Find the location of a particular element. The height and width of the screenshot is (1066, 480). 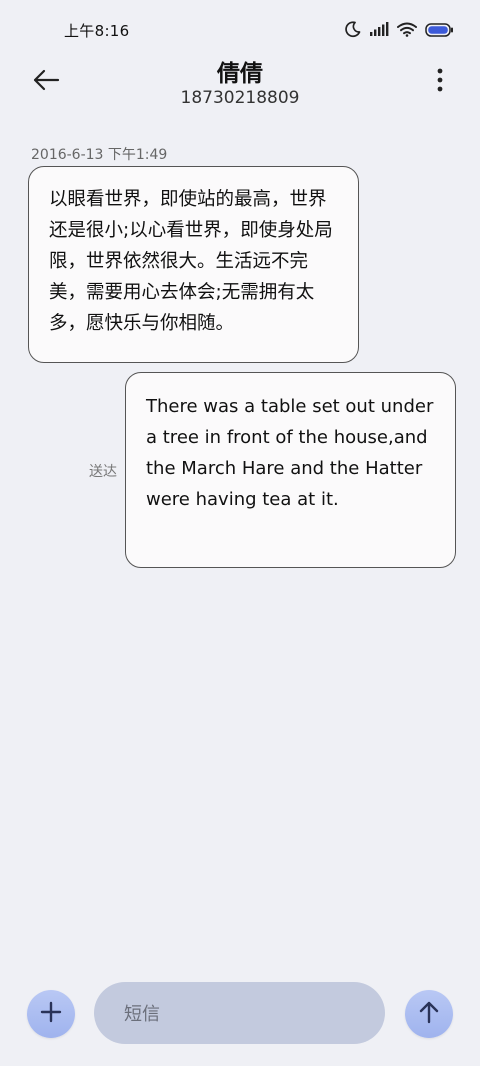

contact-name: 倩倩 is located at coordinates (240, 74).